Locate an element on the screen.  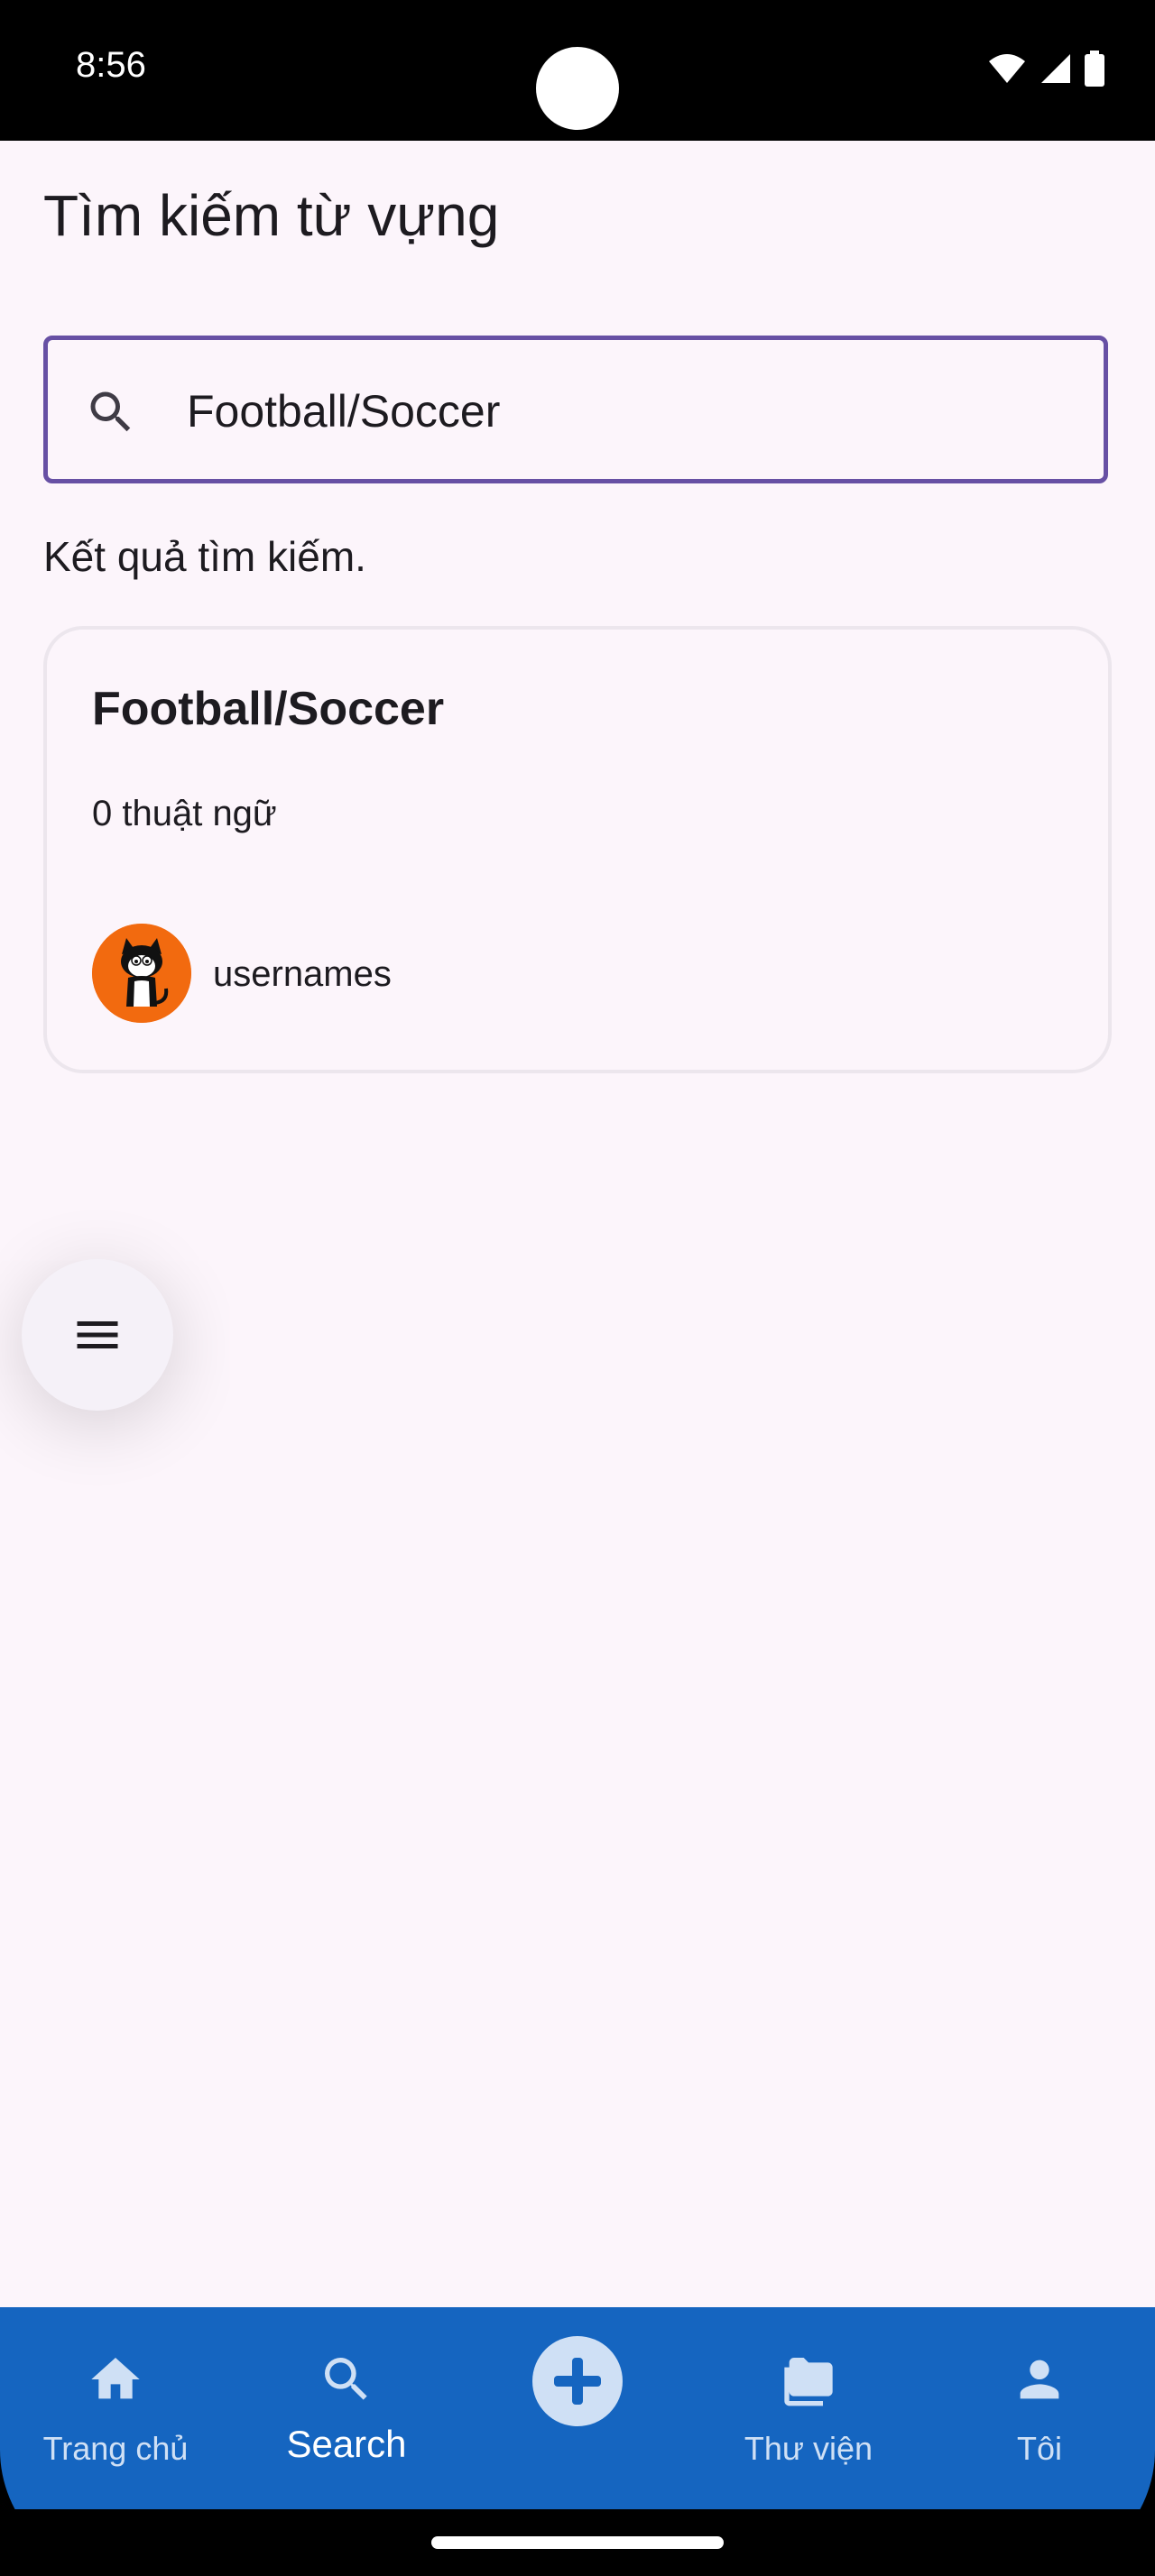
results-label: Kết quả tìm kiếm. is located at coordinates (204, 556).